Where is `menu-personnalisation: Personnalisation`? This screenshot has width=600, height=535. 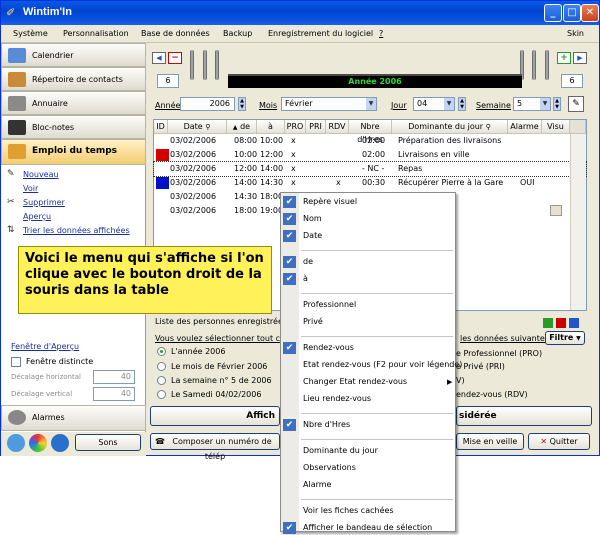
menu-personnalisation: Personnalisation is located at coordinates (96, 33).